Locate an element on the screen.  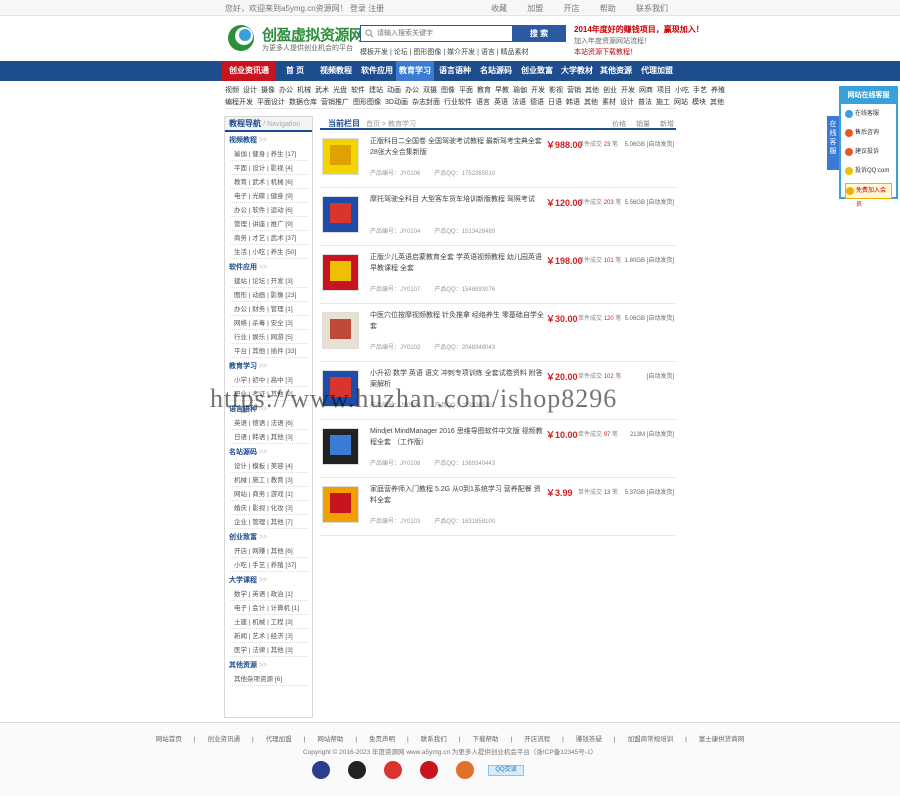
network-police-icon is located at coordinates (357, 770).